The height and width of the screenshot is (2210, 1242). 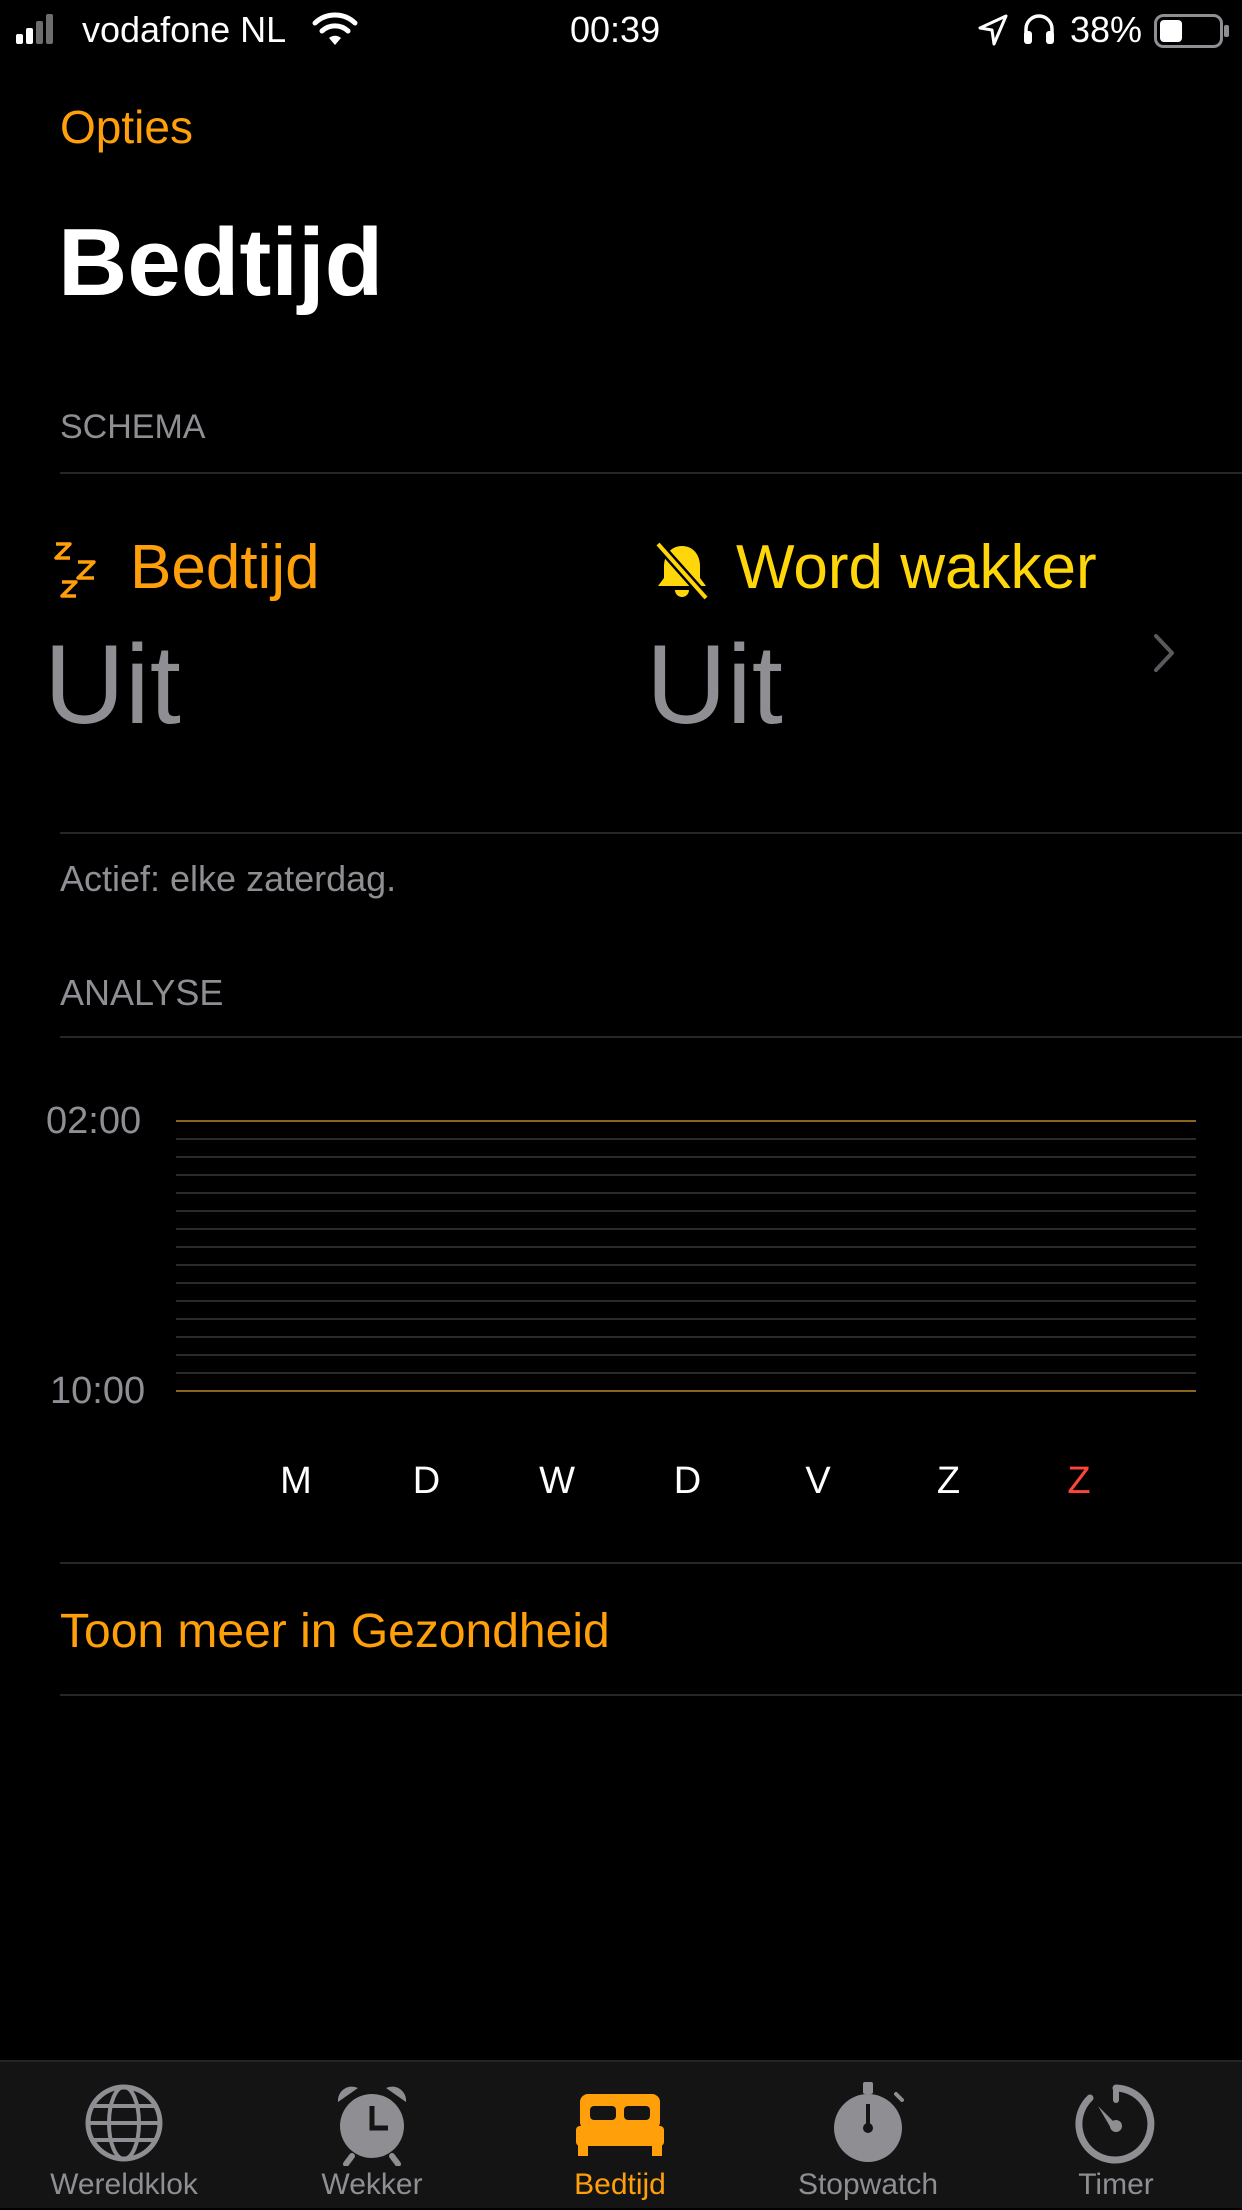 I want to click on chart-grid, so click(x=686, y=1256).